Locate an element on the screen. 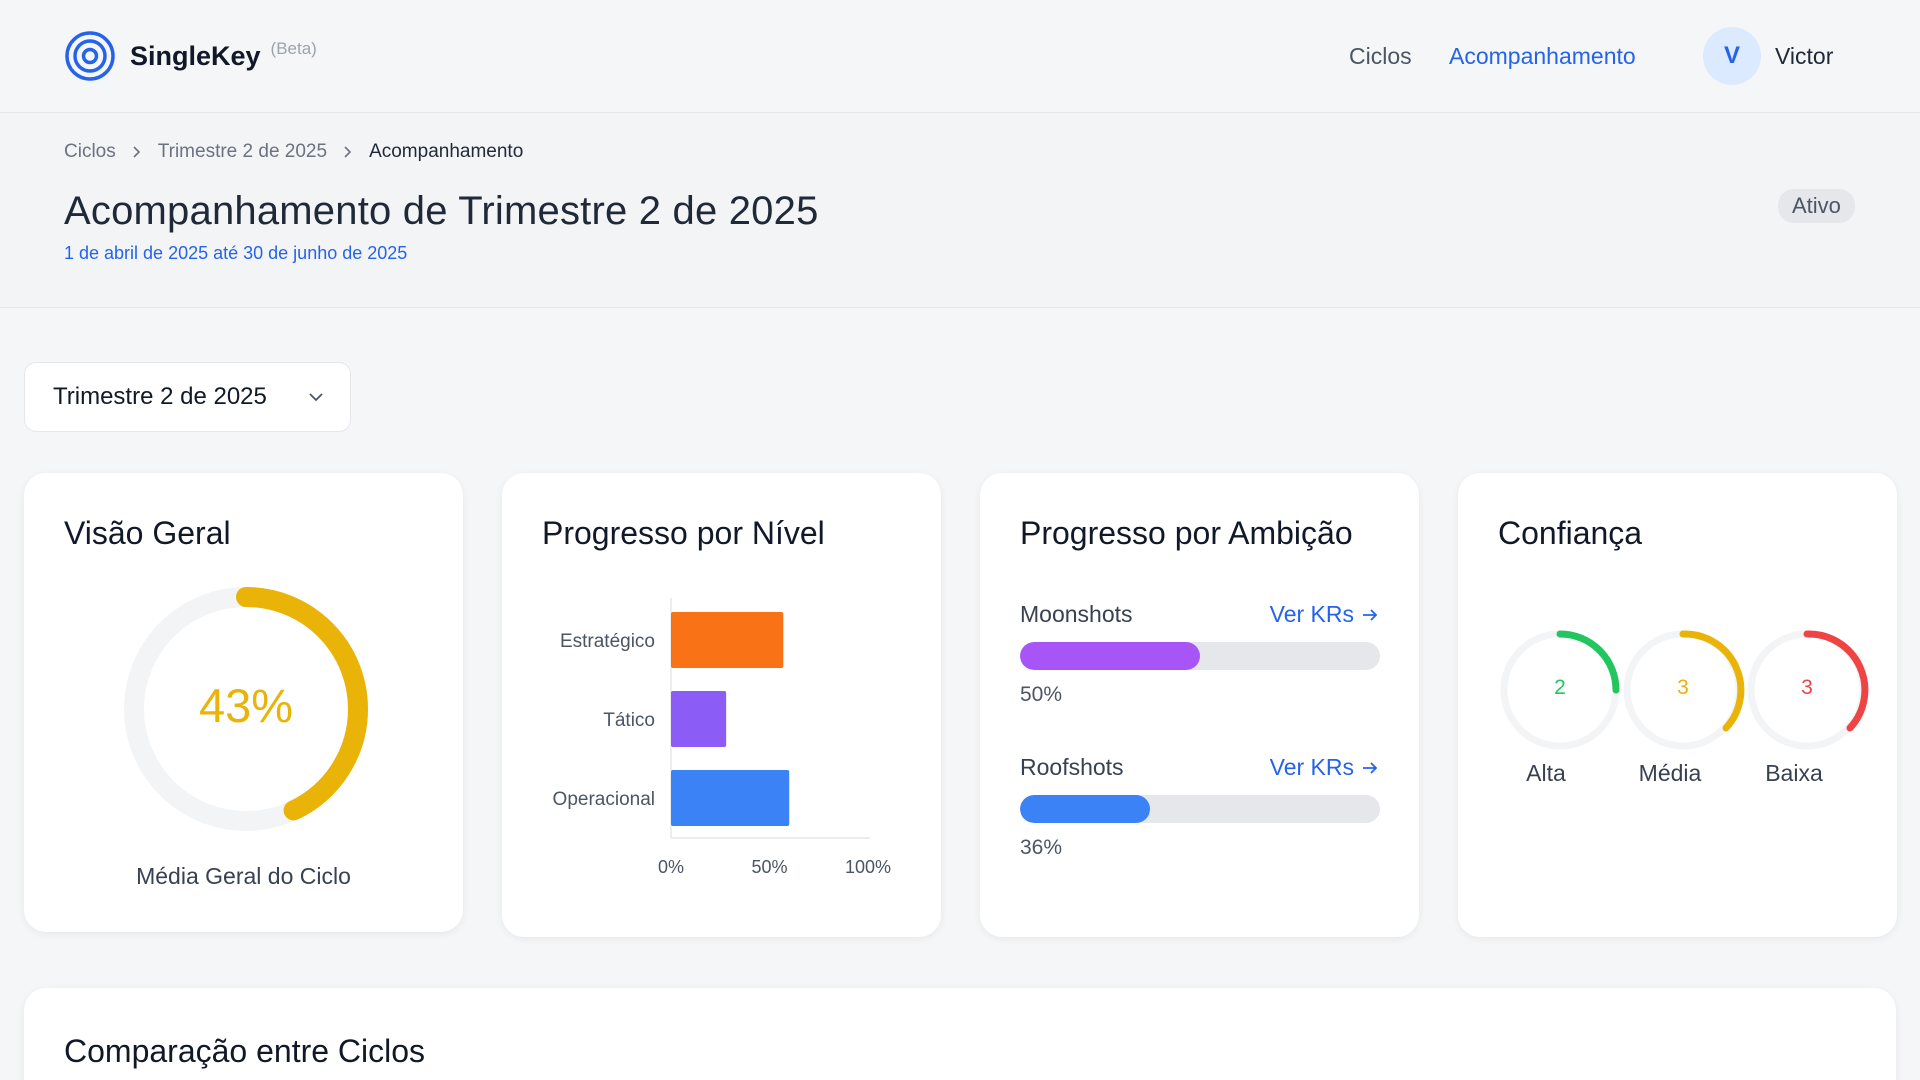  nav-acompanhamento: Acompanhamento is located at coordinates (1542, 56).